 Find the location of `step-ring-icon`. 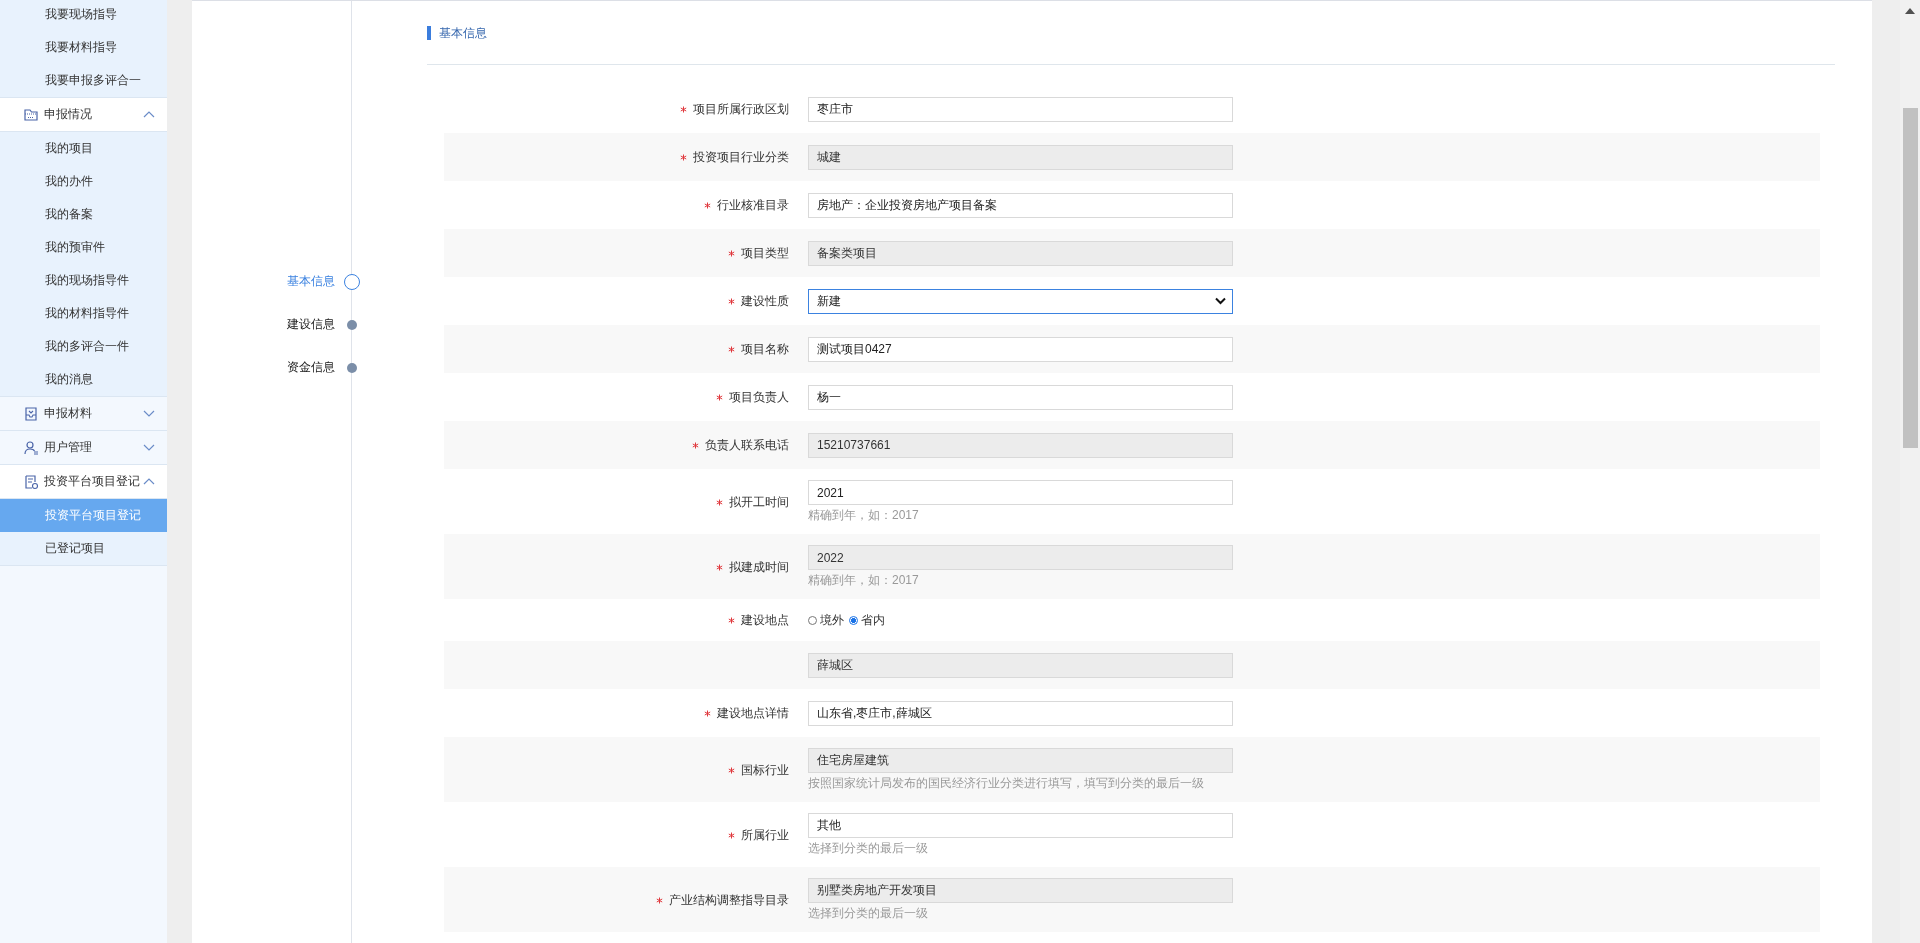

step-ring-icon is located at coordinates (352, 281).